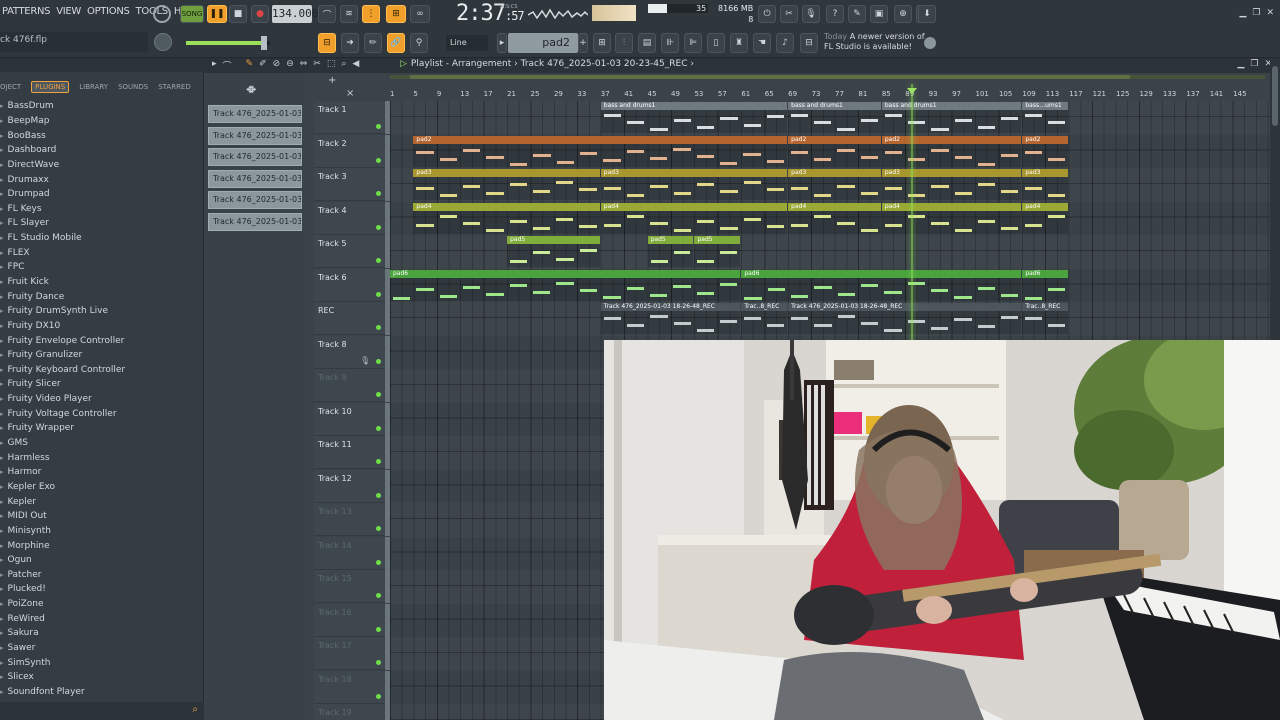  I want to click on plugin-list-item: FPC, so click(102, 267).